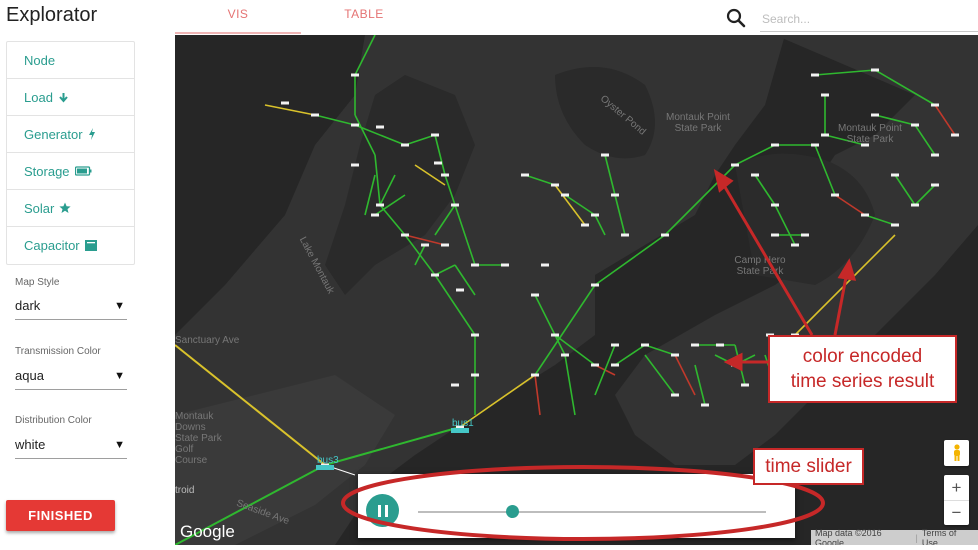 Image resolution: width=978 pixels, height=550 pixels. Describe the element at coordinates (40, 60) in the screenshot. I see `layer-item-label: Node` at that location.